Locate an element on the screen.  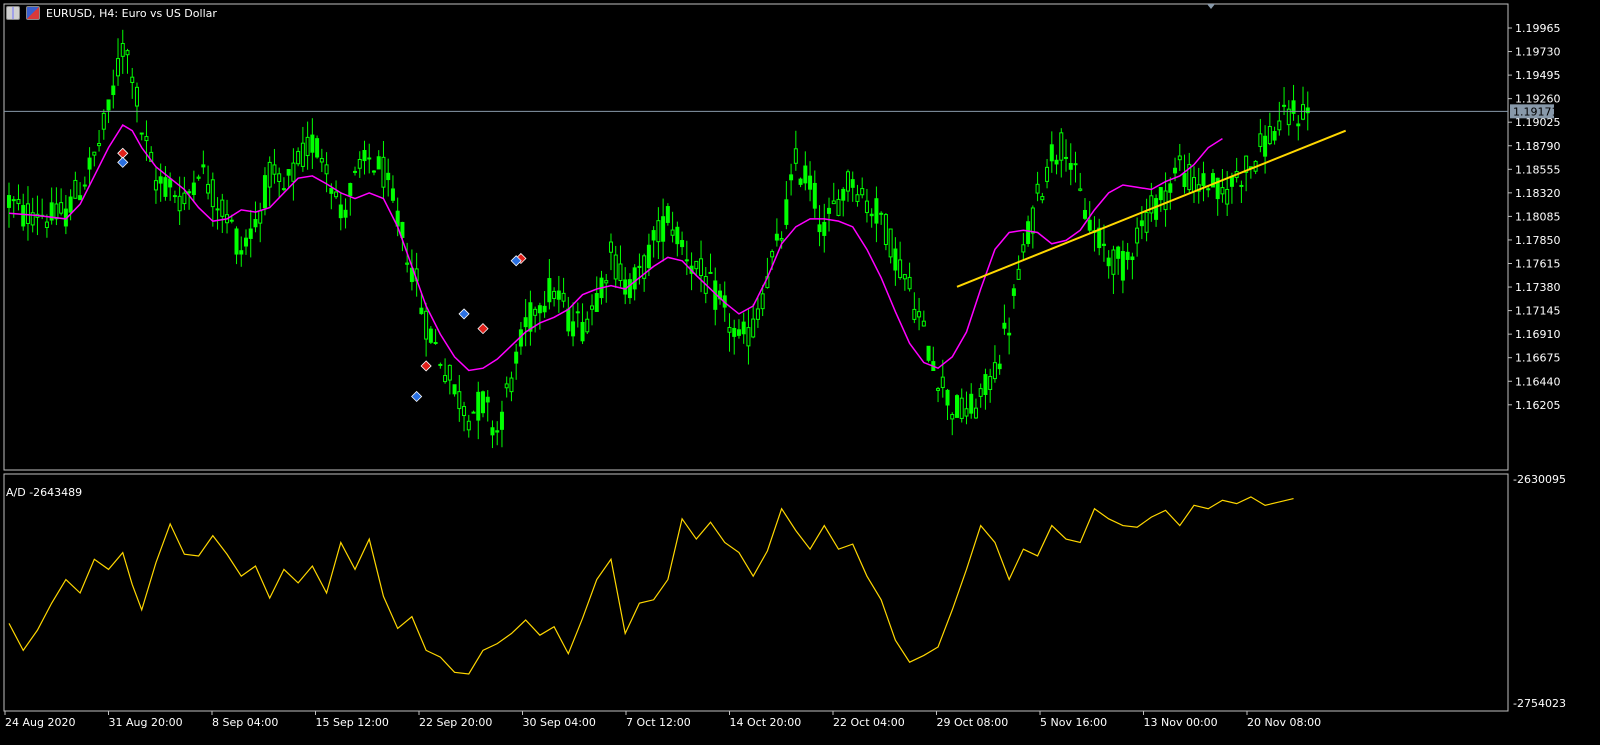
price-axis-label: 1.19730 is located at coordinates (1538, 52).